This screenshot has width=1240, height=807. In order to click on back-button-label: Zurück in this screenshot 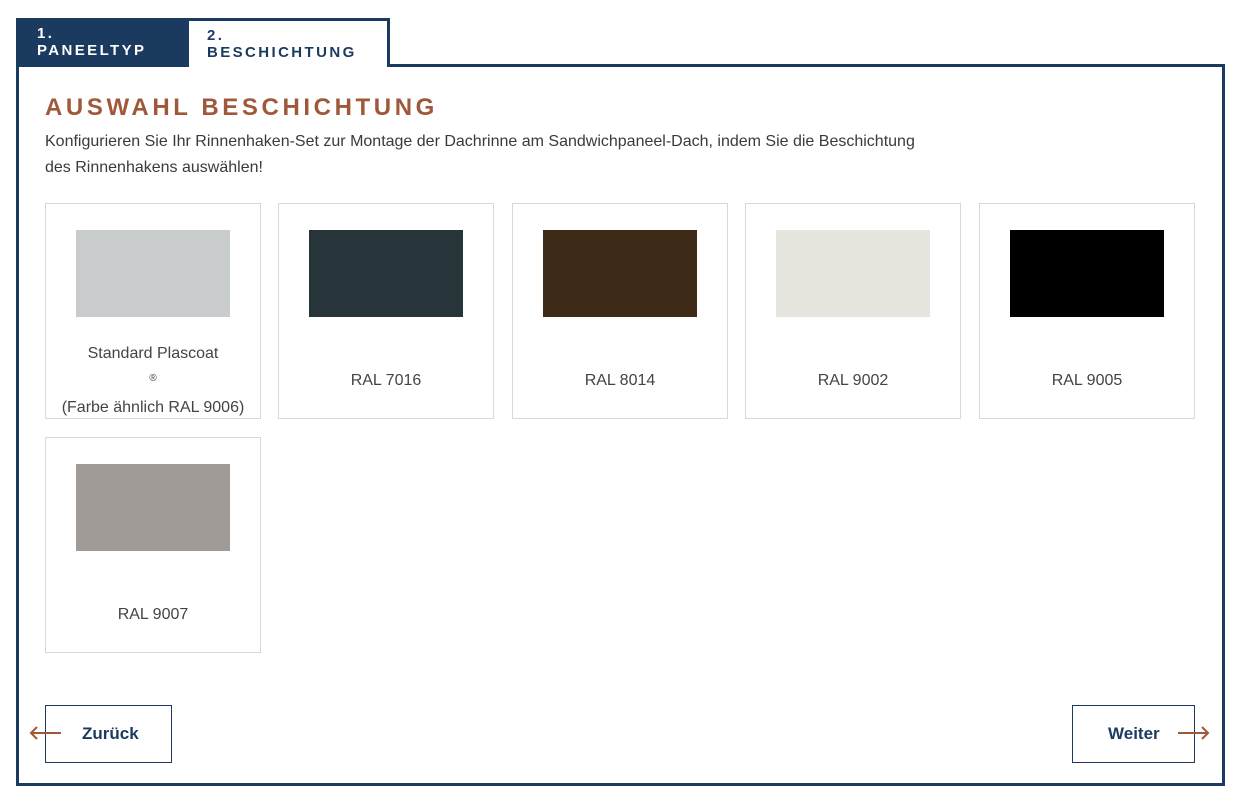, I will do `click(110, 733)`.